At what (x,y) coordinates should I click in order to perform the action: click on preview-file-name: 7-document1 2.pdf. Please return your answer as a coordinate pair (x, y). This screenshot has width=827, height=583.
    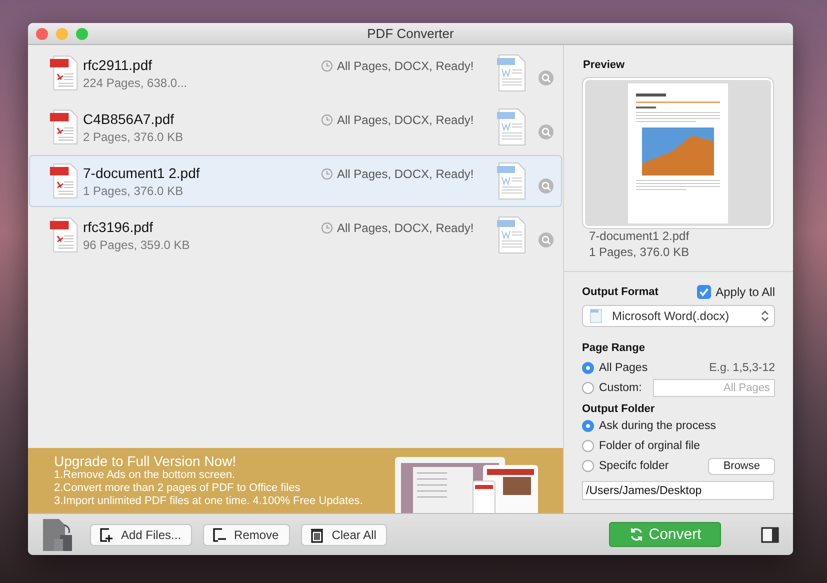
    Looking at the image, I should click on (639, 236).